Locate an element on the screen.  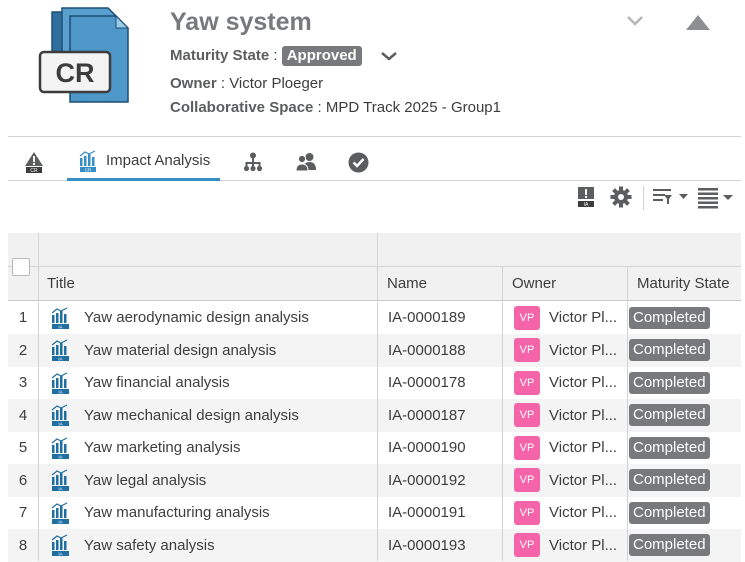
title-cell: Yaw safety analysis is located at coordinates (229, 545).